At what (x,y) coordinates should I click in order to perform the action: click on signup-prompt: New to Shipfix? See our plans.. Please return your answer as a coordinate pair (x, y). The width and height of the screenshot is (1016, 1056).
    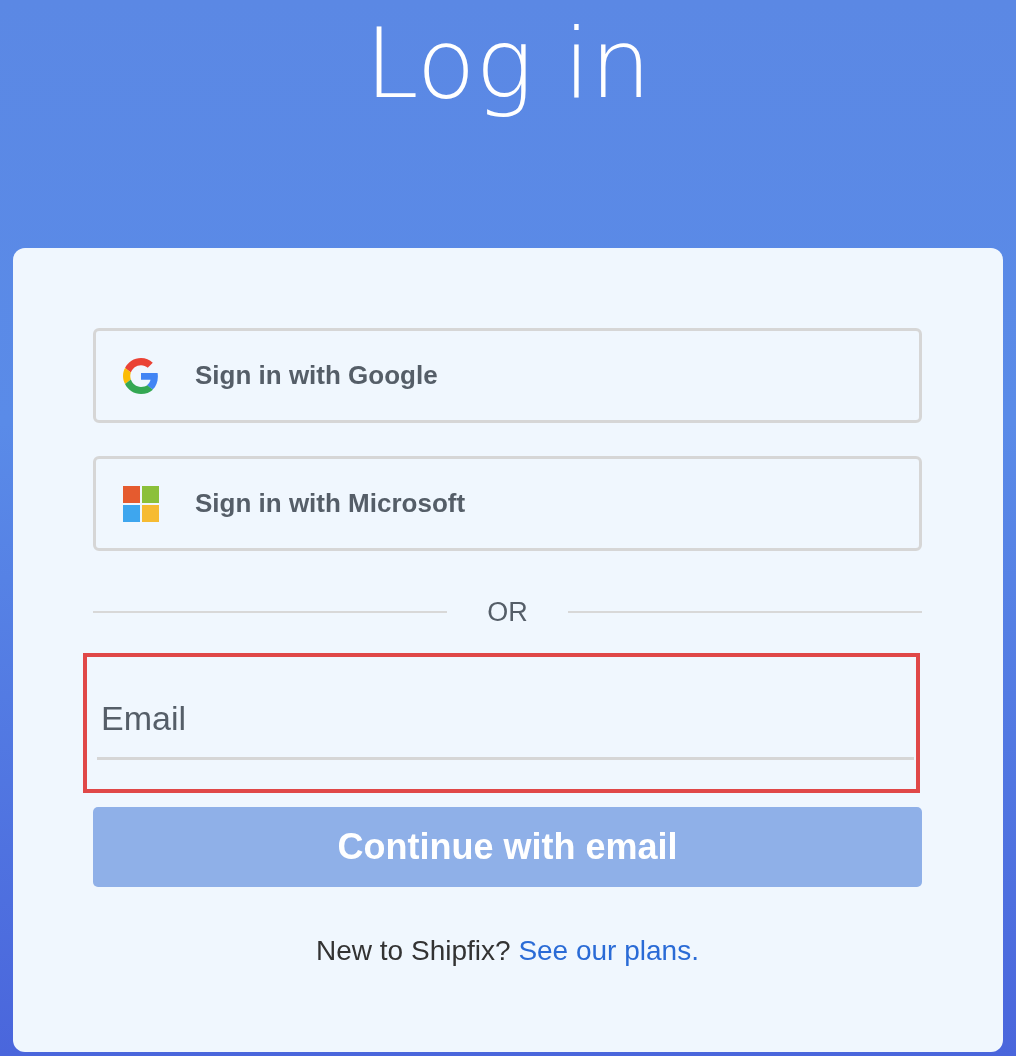
    Looking at the image, I should click on (507, 951).